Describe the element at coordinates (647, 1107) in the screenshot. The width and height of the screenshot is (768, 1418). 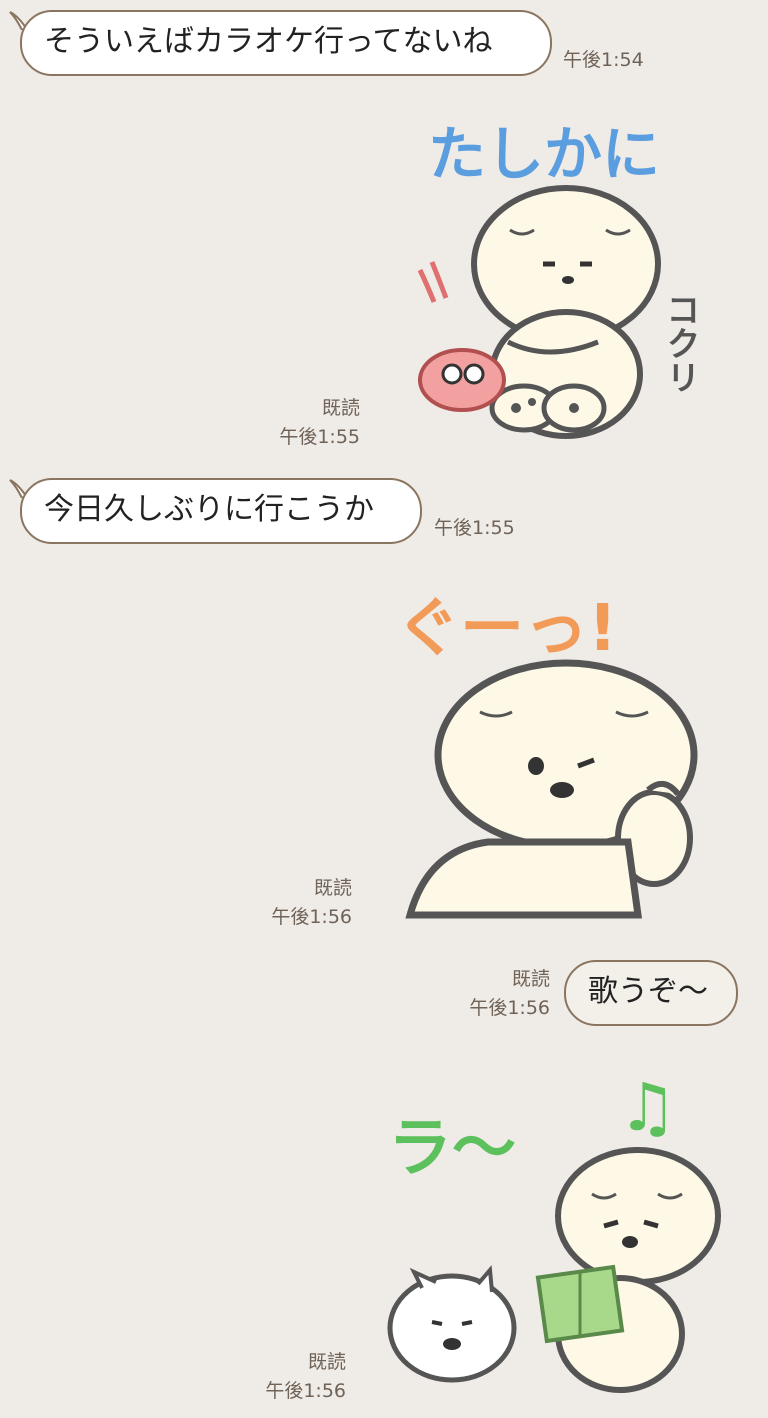
I see `sticker-sound-text: ♫` at that location.